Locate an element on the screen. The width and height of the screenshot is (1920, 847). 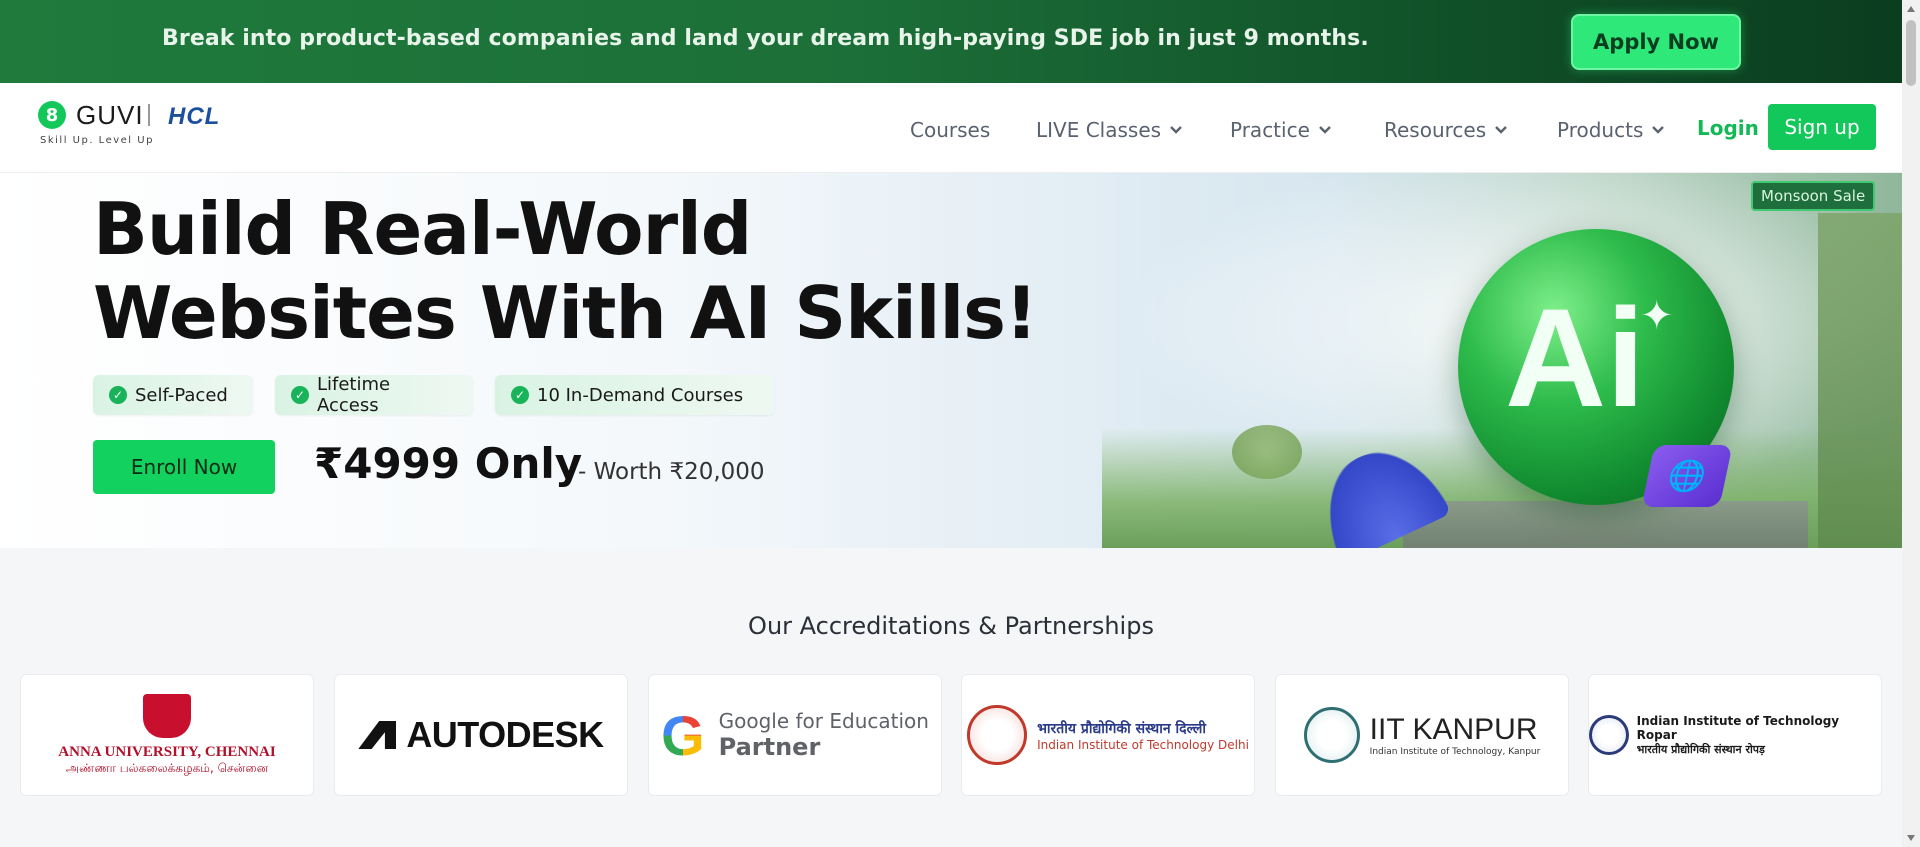
partner-card-autodesk: AUTODESK is located at coordinates (481, 735).